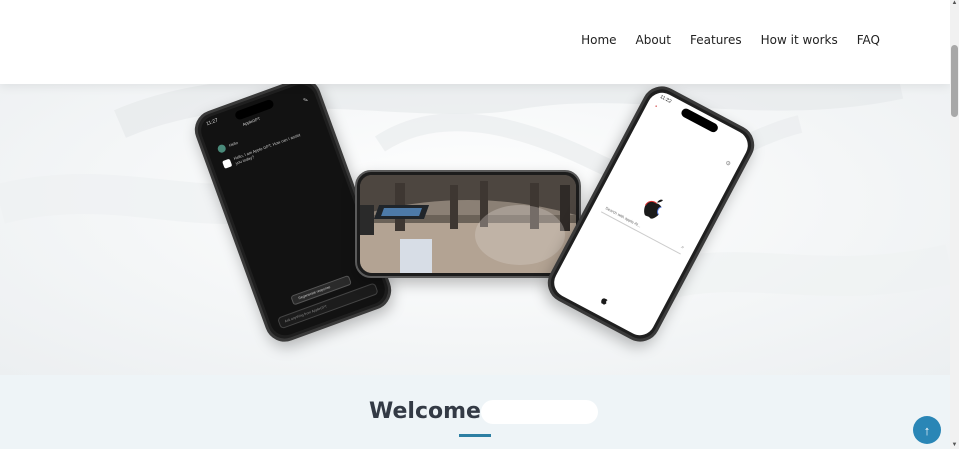 This screenshot has width=959, height=449. What do you see at coordinates (653, 209) in the screenshot?
I see `apple-logo-icon` at bounding box center [653, 209].